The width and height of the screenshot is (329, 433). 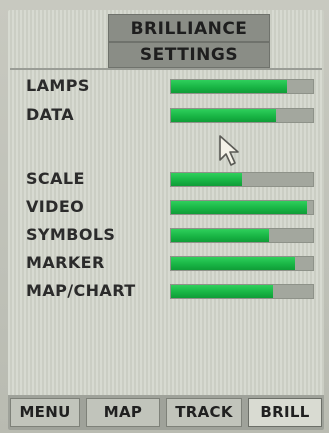 I want to click on setting-label: SCALE, so click(x=55, y=178).